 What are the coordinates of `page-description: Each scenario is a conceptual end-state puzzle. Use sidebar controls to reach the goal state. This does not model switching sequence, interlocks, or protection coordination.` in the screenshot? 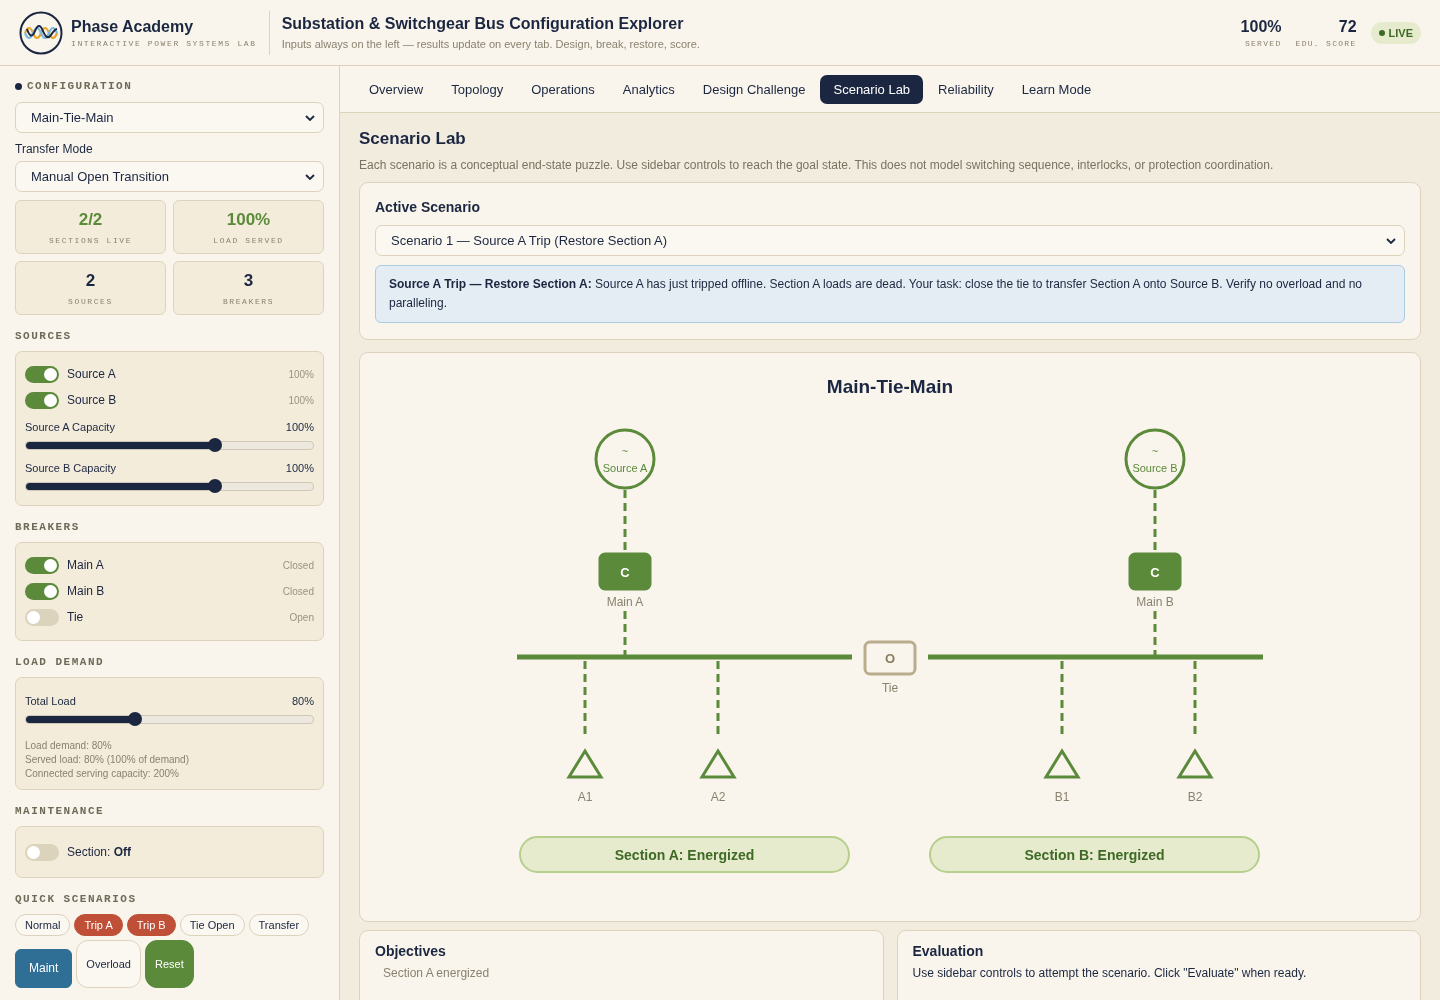 It's located at (817, 165).